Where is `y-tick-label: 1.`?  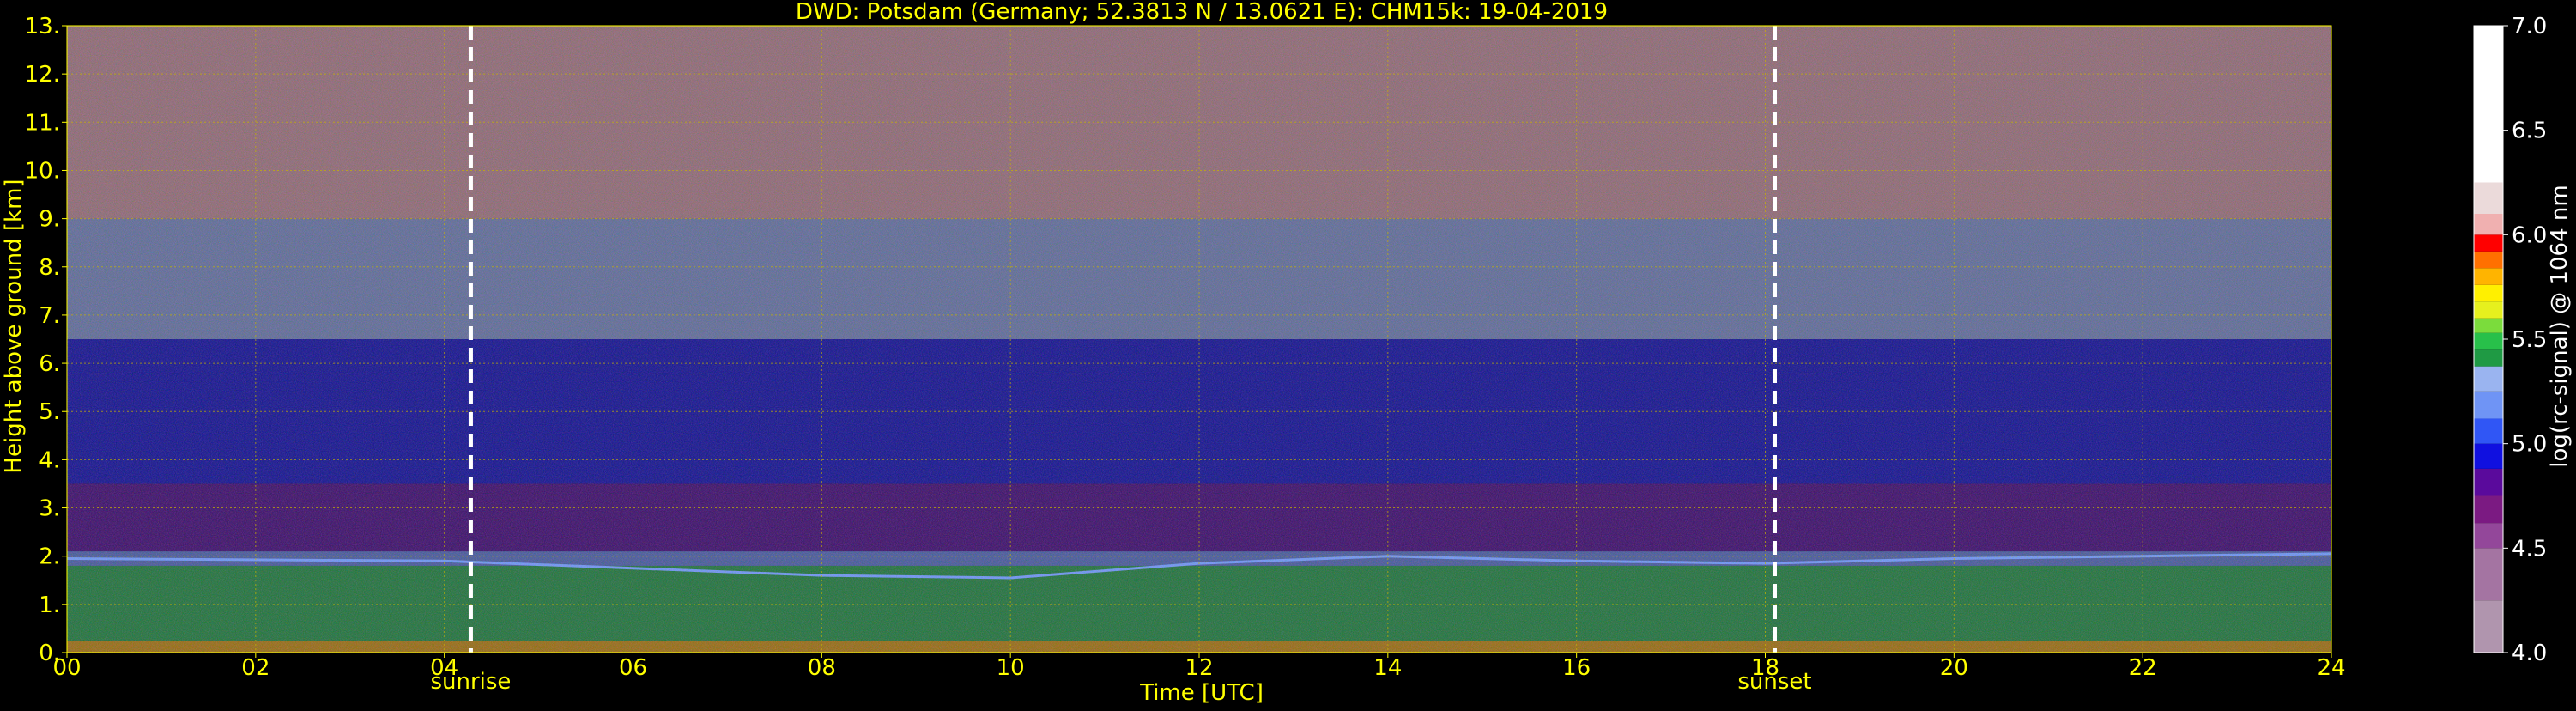 y-tick-label: 1. is located at coordinates (49, 605).